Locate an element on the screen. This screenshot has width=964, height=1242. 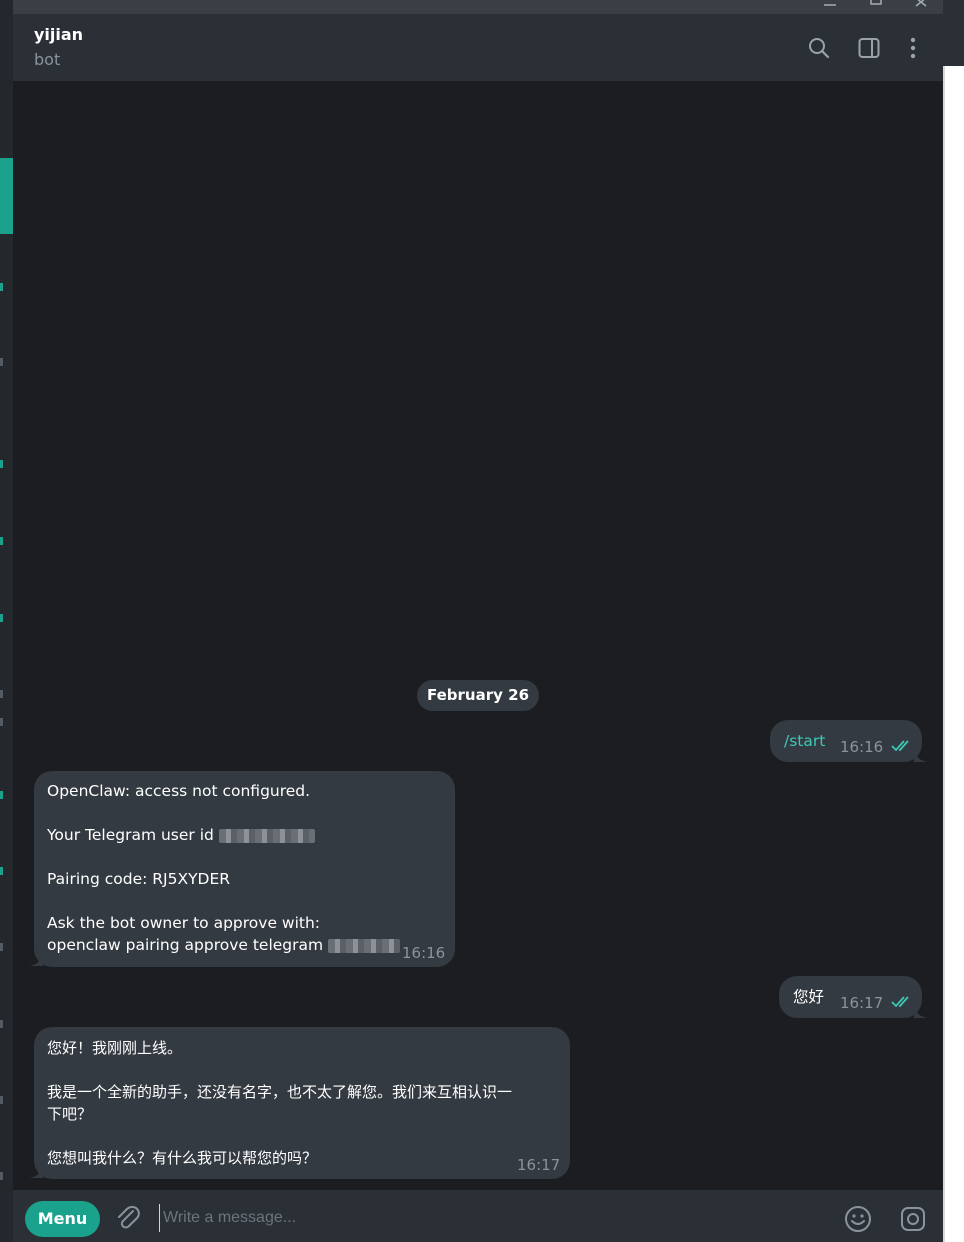
message-outgoing: /start 16:16 is located at coordinates (846, 741).